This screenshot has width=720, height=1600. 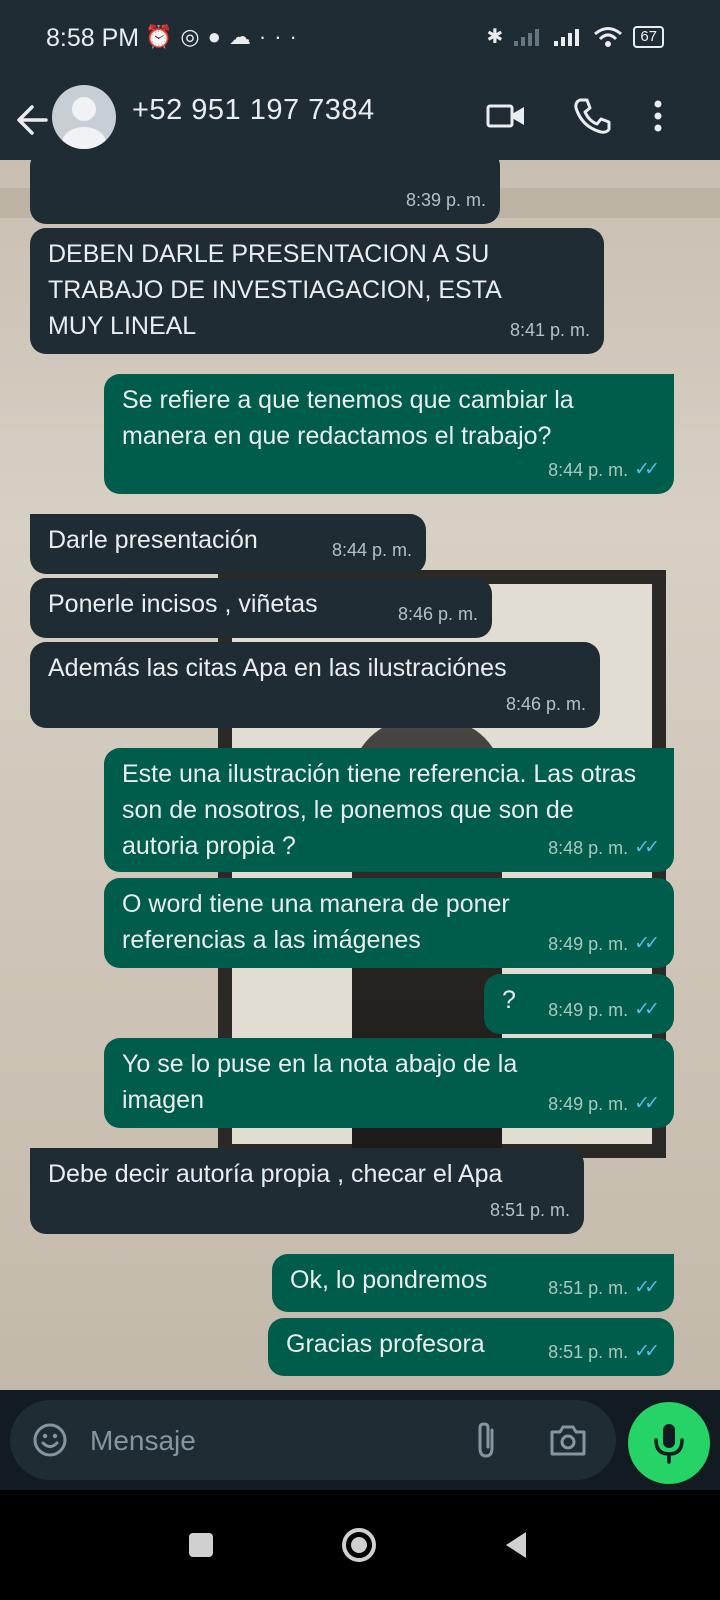 What do you see at coordinates (568, 1440) in the screenshot?
I see `camera-icon` at bounding box center [568, 1440].